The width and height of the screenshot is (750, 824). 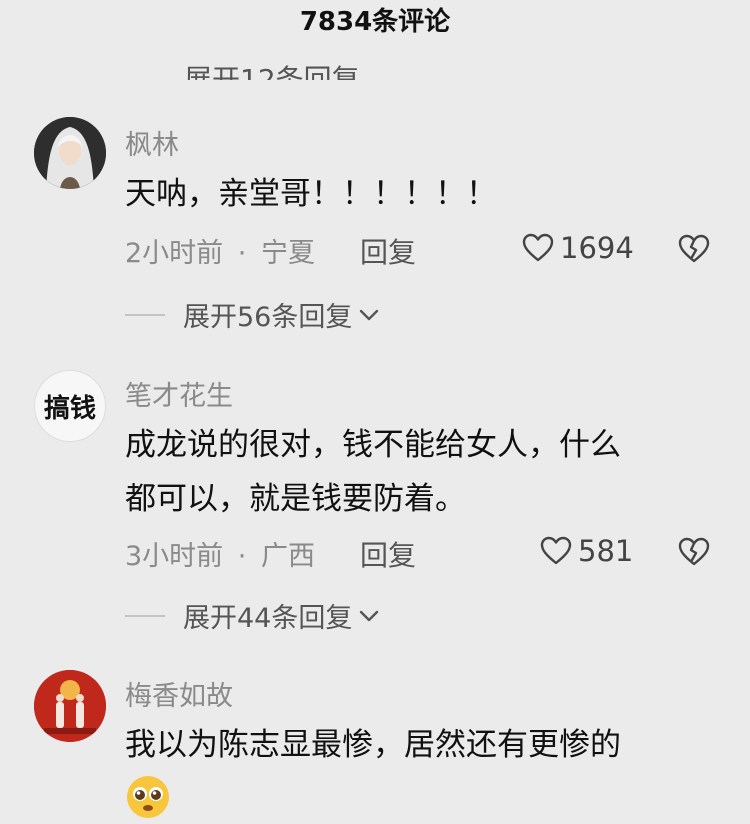 I want to click on comment-location: 宁夏, so click(x=287, y=253).